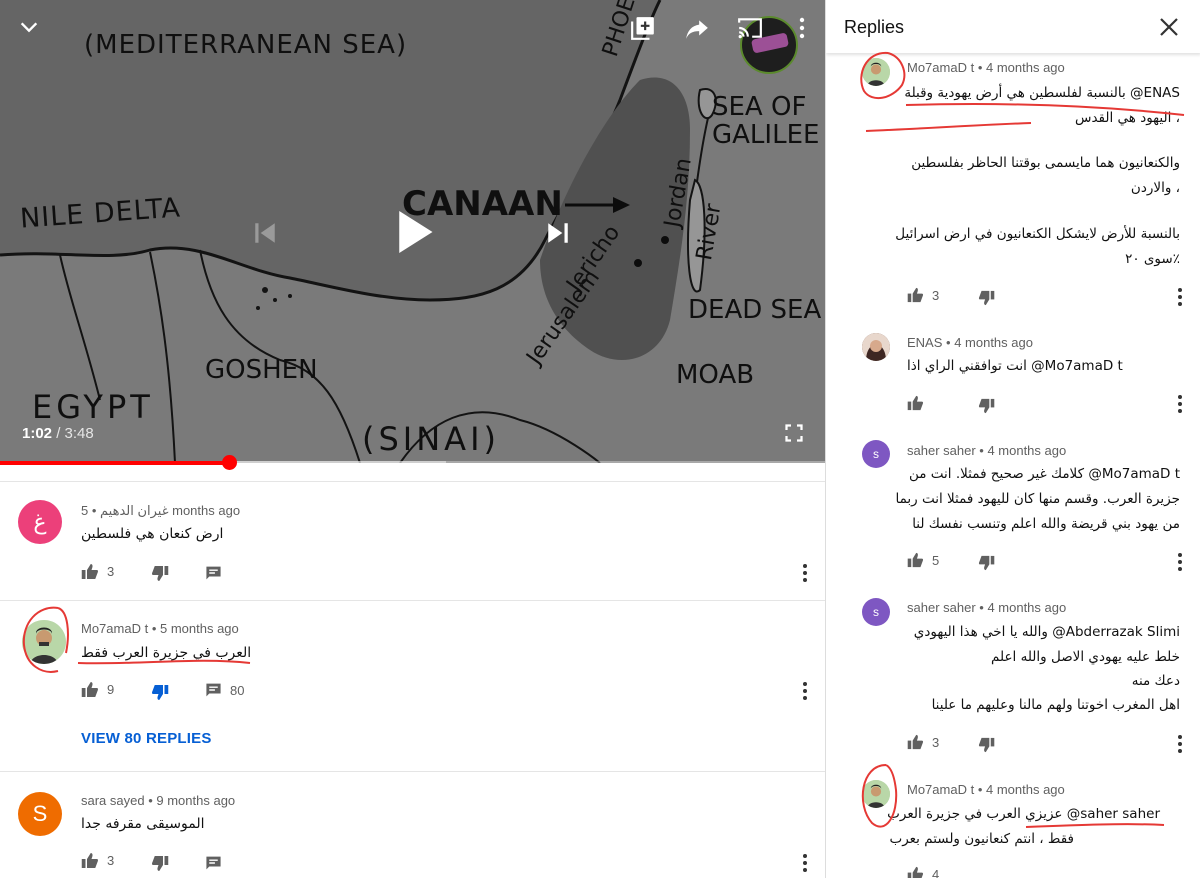 The image size is (1200, 878). I want to click on reply-text-line: سوى ٢٠٪, so click(1152, 259).